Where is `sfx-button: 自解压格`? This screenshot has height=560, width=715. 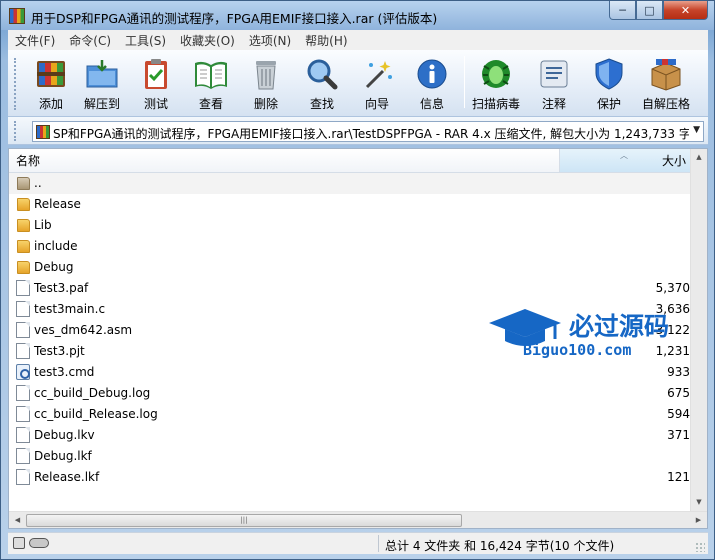 sfx-button: 自解压格 is located at coordinates (666, 83).